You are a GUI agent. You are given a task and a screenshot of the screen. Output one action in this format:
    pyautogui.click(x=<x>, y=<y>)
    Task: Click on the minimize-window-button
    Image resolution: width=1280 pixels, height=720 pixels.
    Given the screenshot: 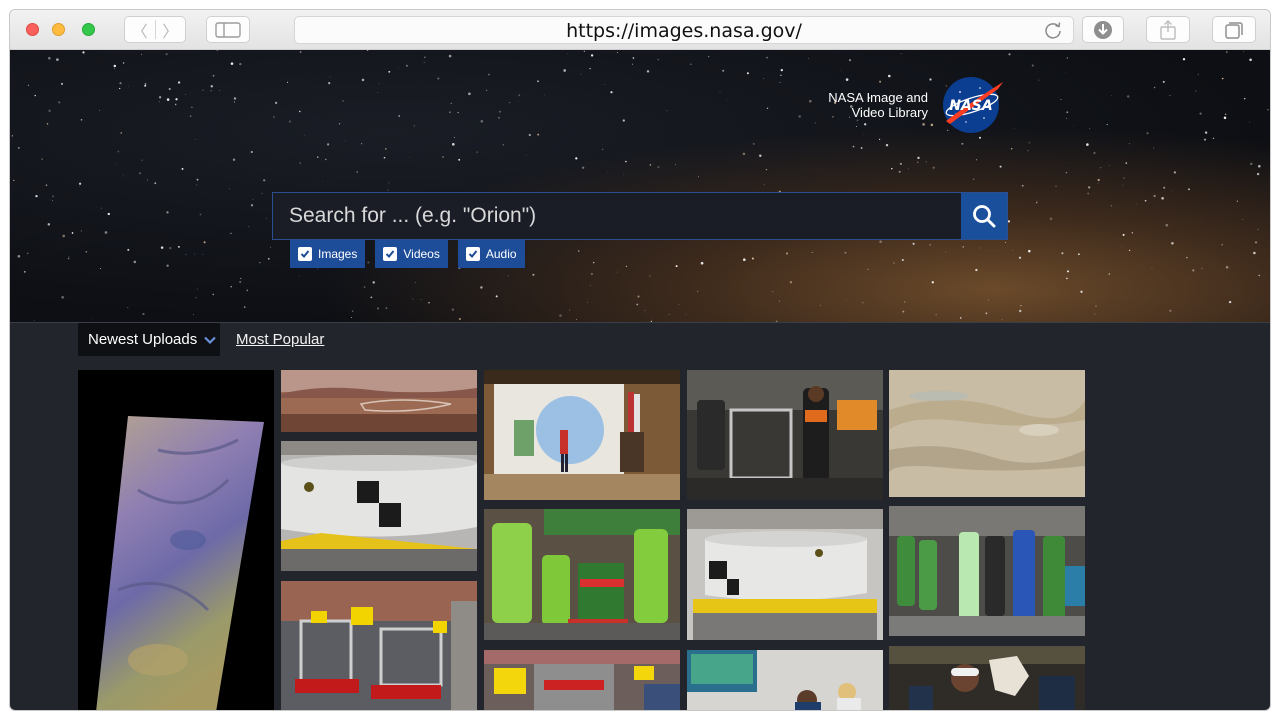 What is the action you would take?
    pyautogui.click(x=58, y=29)
    